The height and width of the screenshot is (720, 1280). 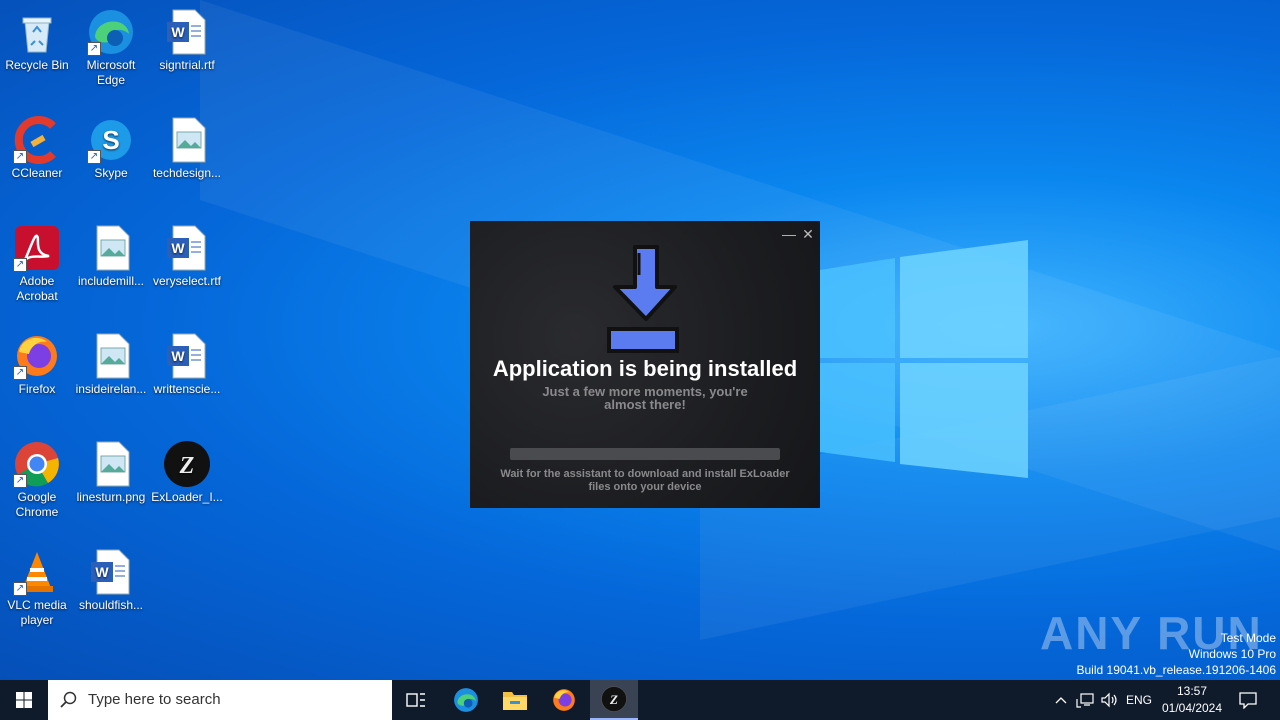 I want to click on desktop-icon-recycle-bin: Recycle Bin, so click(x=37, y=40).